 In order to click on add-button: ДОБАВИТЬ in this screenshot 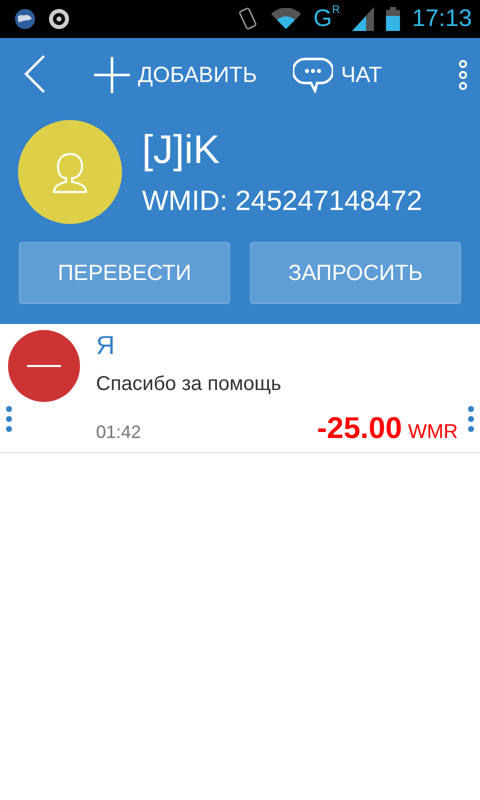, I will do `click(176, 75)`.